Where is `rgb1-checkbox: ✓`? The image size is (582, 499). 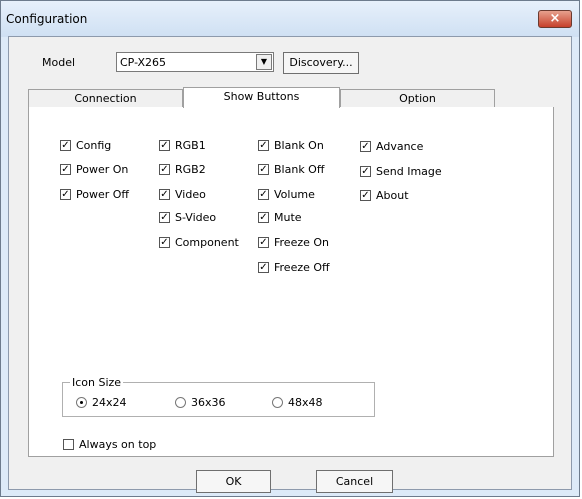 rgb1-checkbox: ✓ is located at coordinates (164, 145).